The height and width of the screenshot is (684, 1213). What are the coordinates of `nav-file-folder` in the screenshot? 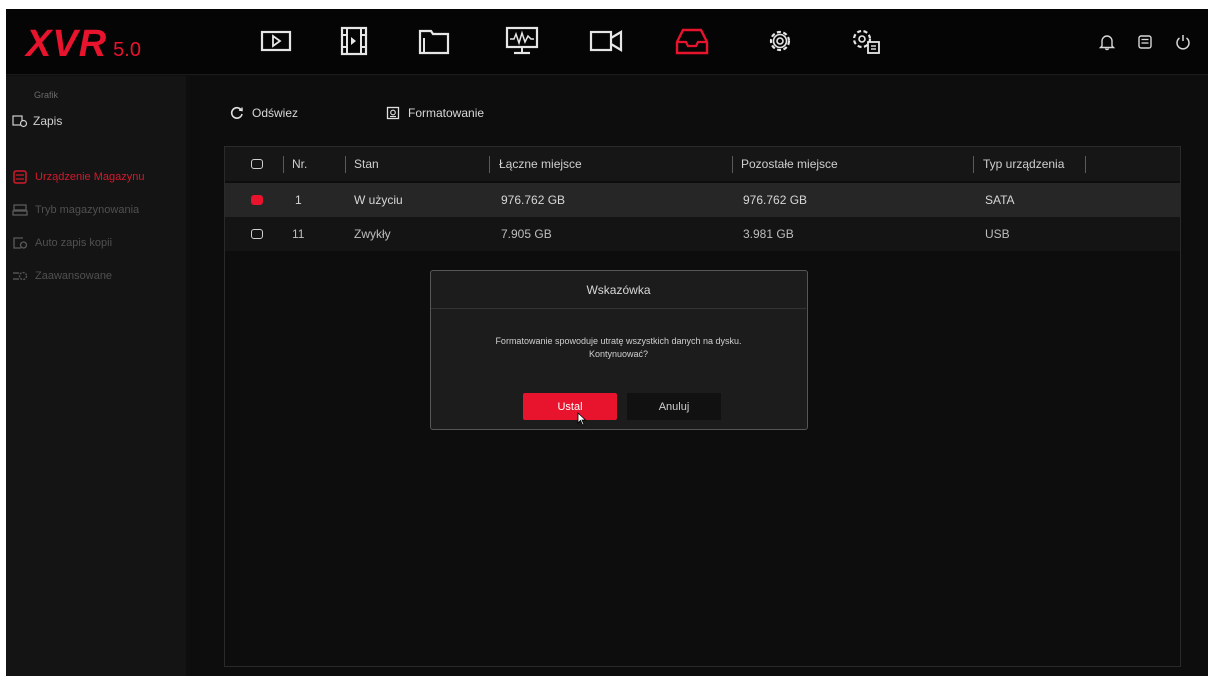 It's located at (434, 41).